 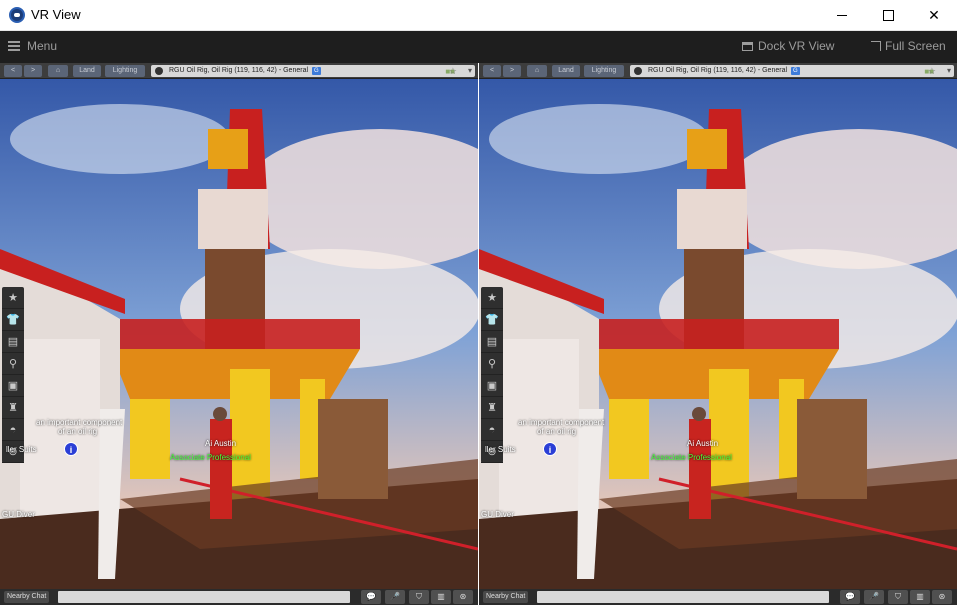 What do you see at coordinates (14, 46) in the screenshot?
I see `hamburger-icon` at bounding box center [14, 46].